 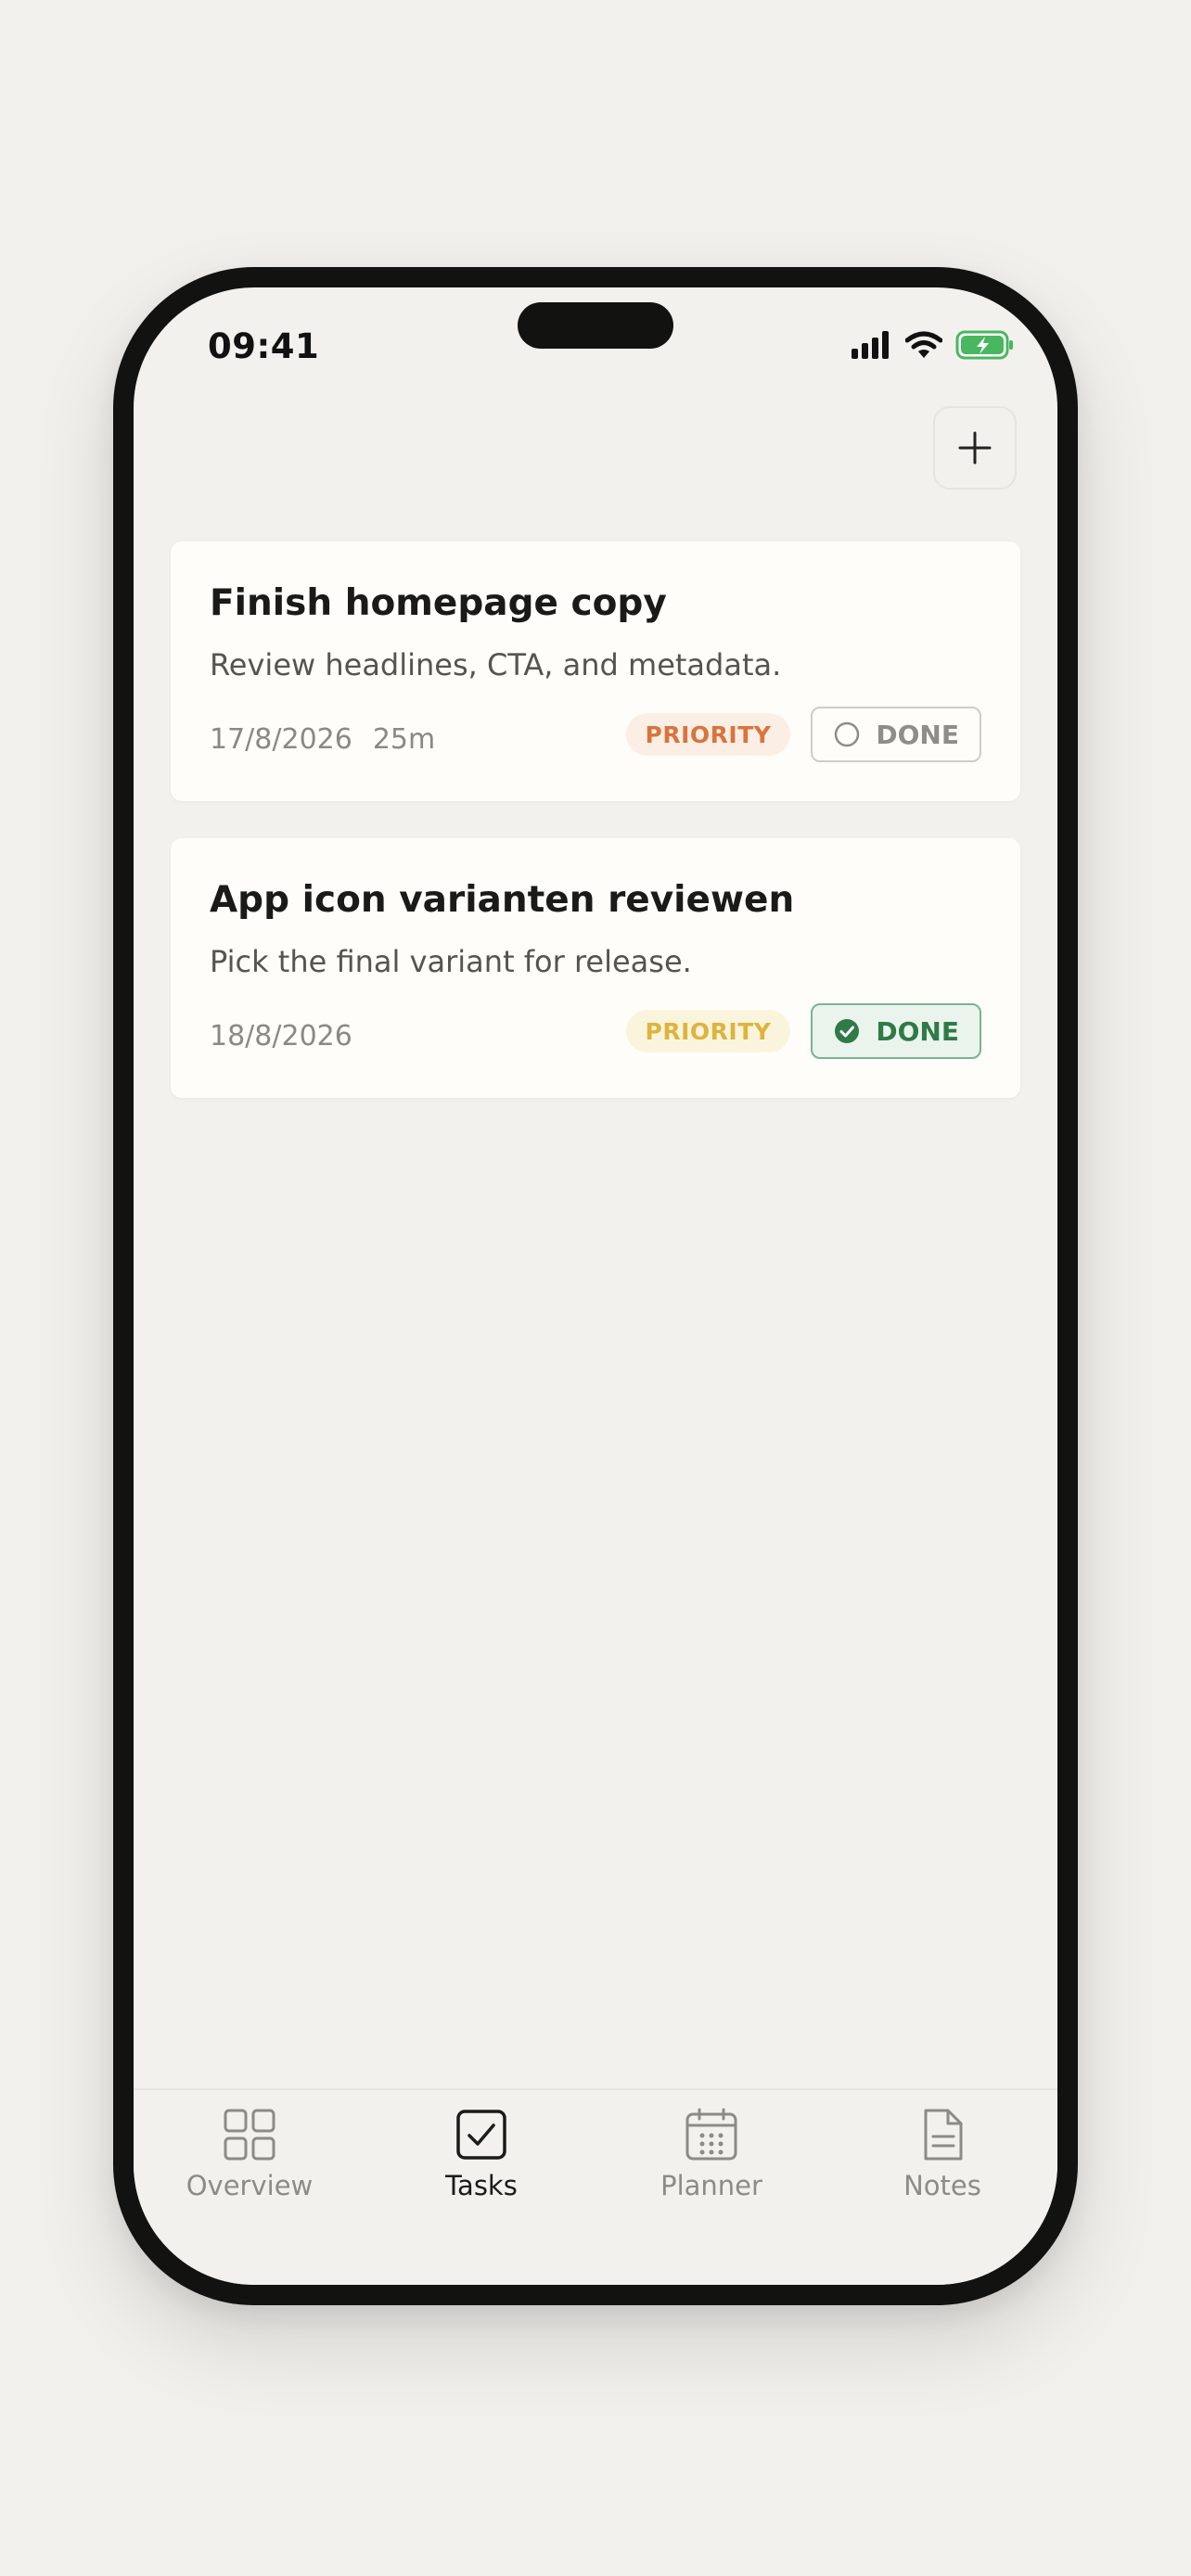 What do you see at coordinates (264, 346) in the screenshot?
I see `status-time: 09:41` at bounding box center [264, 346].